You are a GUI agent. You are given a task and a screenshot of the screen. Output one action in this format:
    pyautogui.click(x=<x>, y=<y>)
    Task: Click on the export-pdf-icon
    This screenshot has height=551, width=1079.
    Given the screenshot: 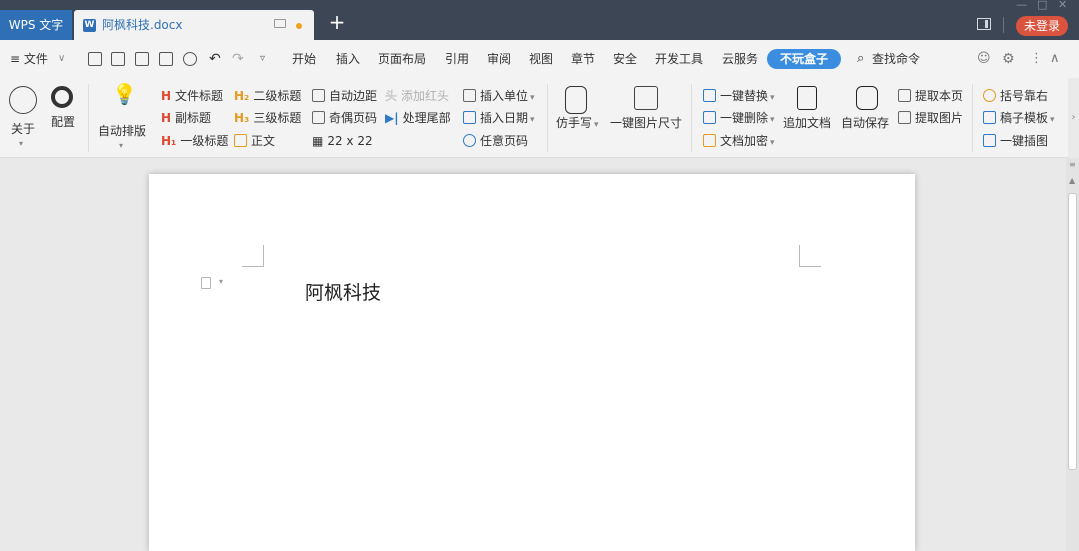 What is the action you would take?
    pyautogui.click(x=142, y=59)
    